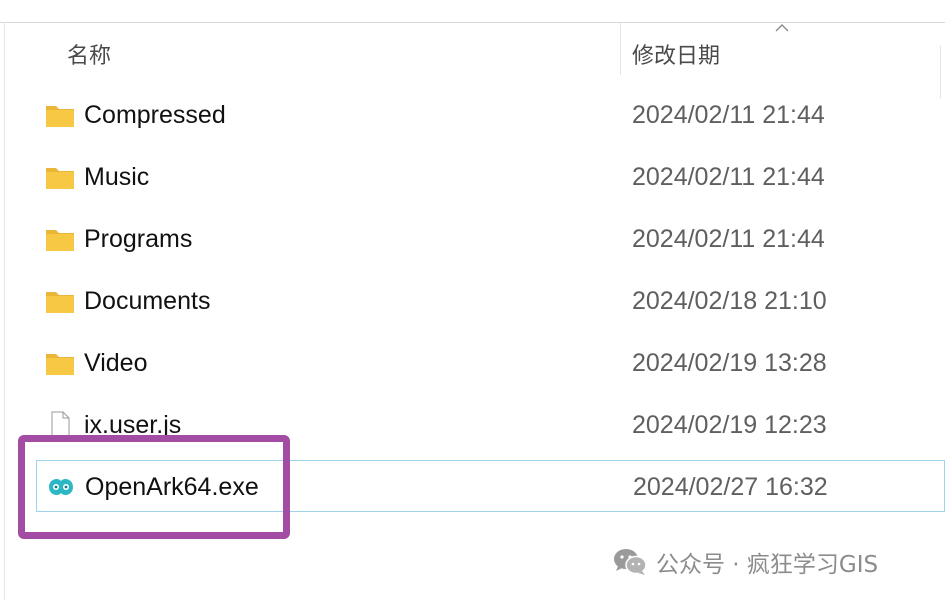 The height and width of the screenshot is (600, 945). What do you see at coordinates (117, 177) in the screenshot?
I see `file-name: Music` at bounding box center [117, 177].